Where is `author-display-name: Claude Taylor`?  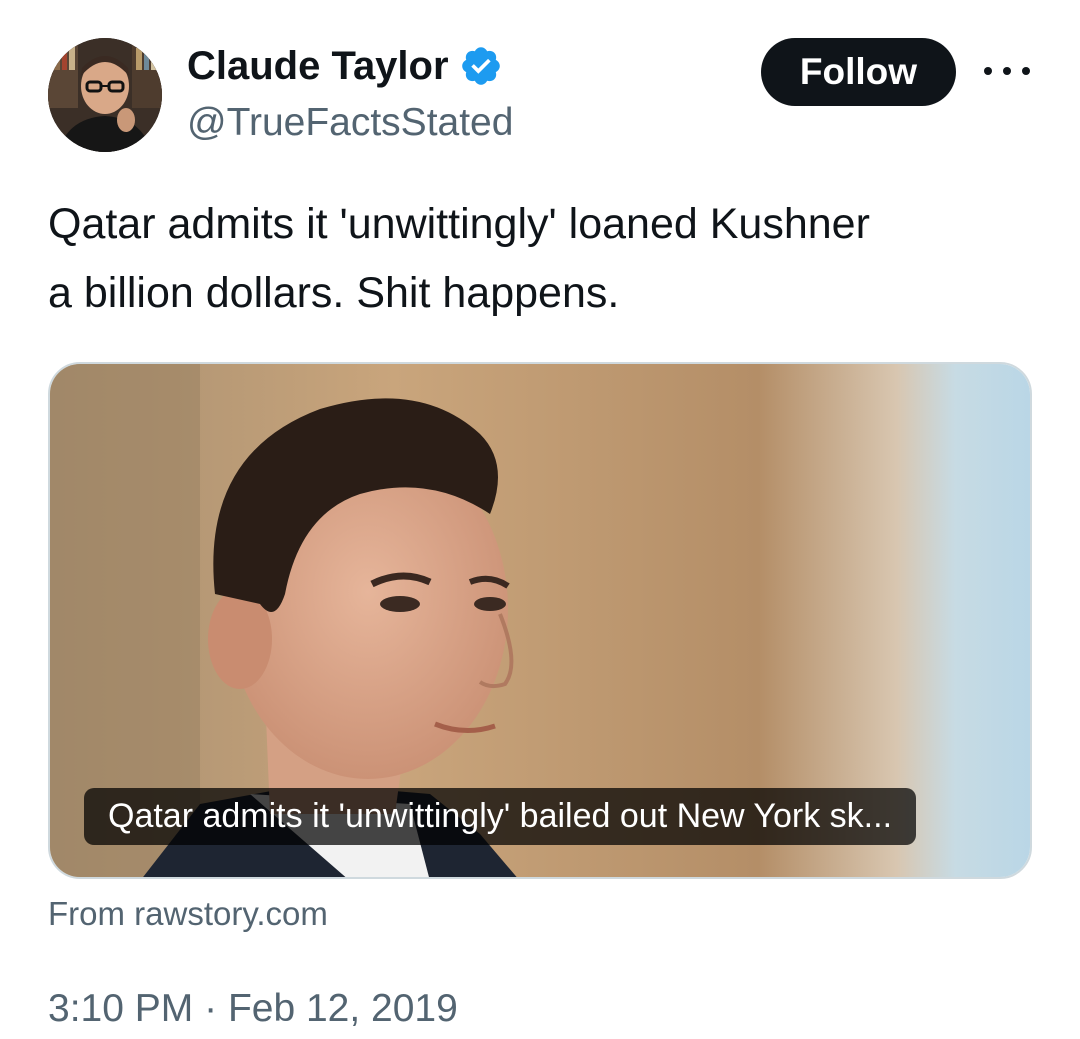 author-display-name: Claude Taylor is located at coordinates (345, 66).